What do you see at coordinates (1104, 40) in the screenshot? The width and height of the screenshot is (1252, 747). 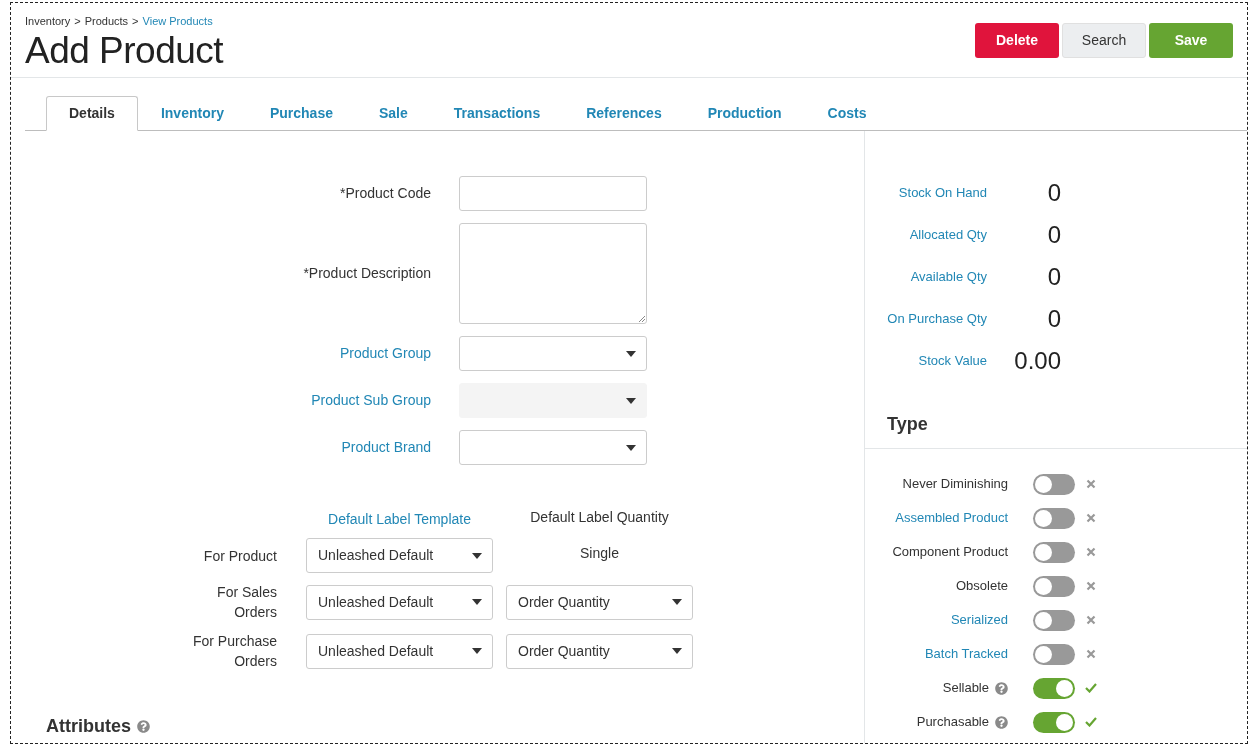 I see `action-button: Search` at bounding box center [1104, 40].